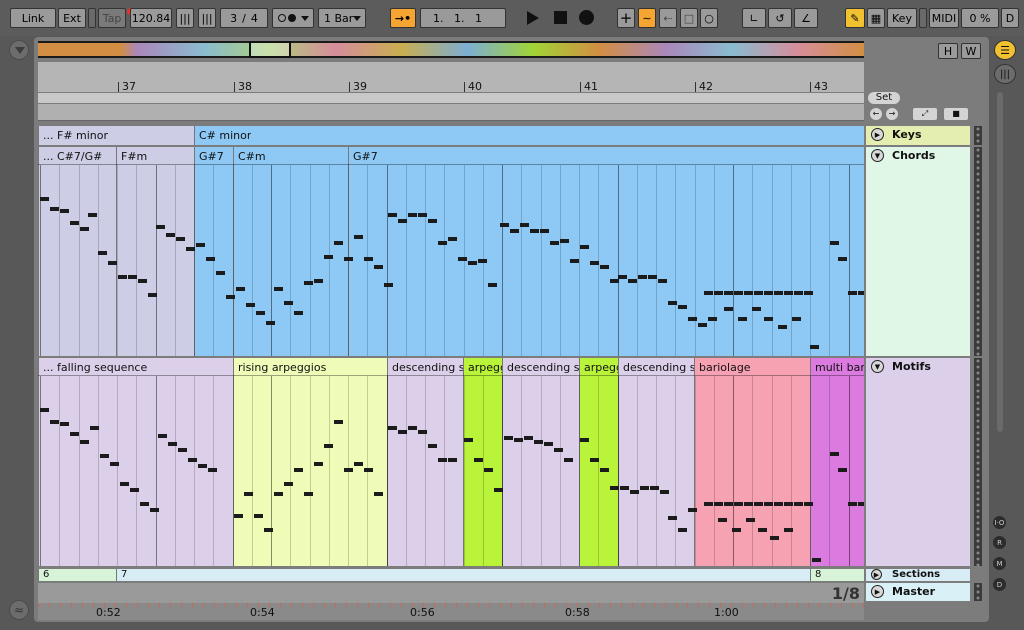  What do you see at coordinates (1005, 50) in the screenshot?
I see `browser-menu-icon: ☰` at bounding box center [1005, 50].